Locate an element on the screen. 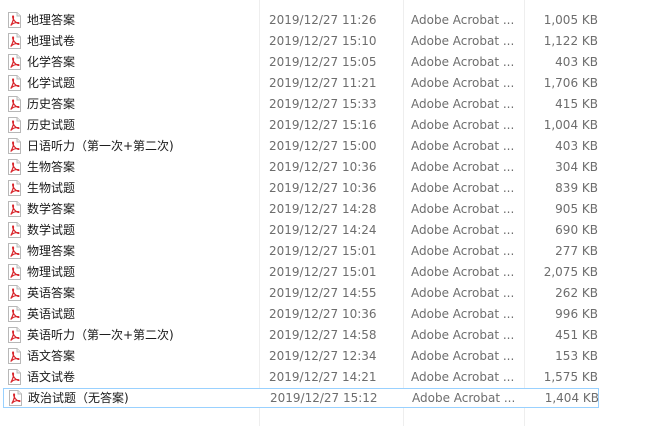 The width and height of the screenshot is (649, 426). file-size: 277 KB is located at coordinates (576, 251).